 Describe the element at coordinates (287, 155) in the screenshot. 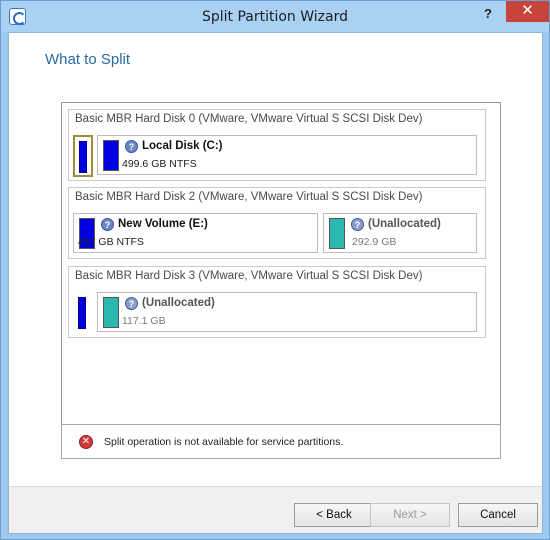

I see `partition-local-disk-c: ? Local Disk (C:) 499.6 GB NTFS` at that location.